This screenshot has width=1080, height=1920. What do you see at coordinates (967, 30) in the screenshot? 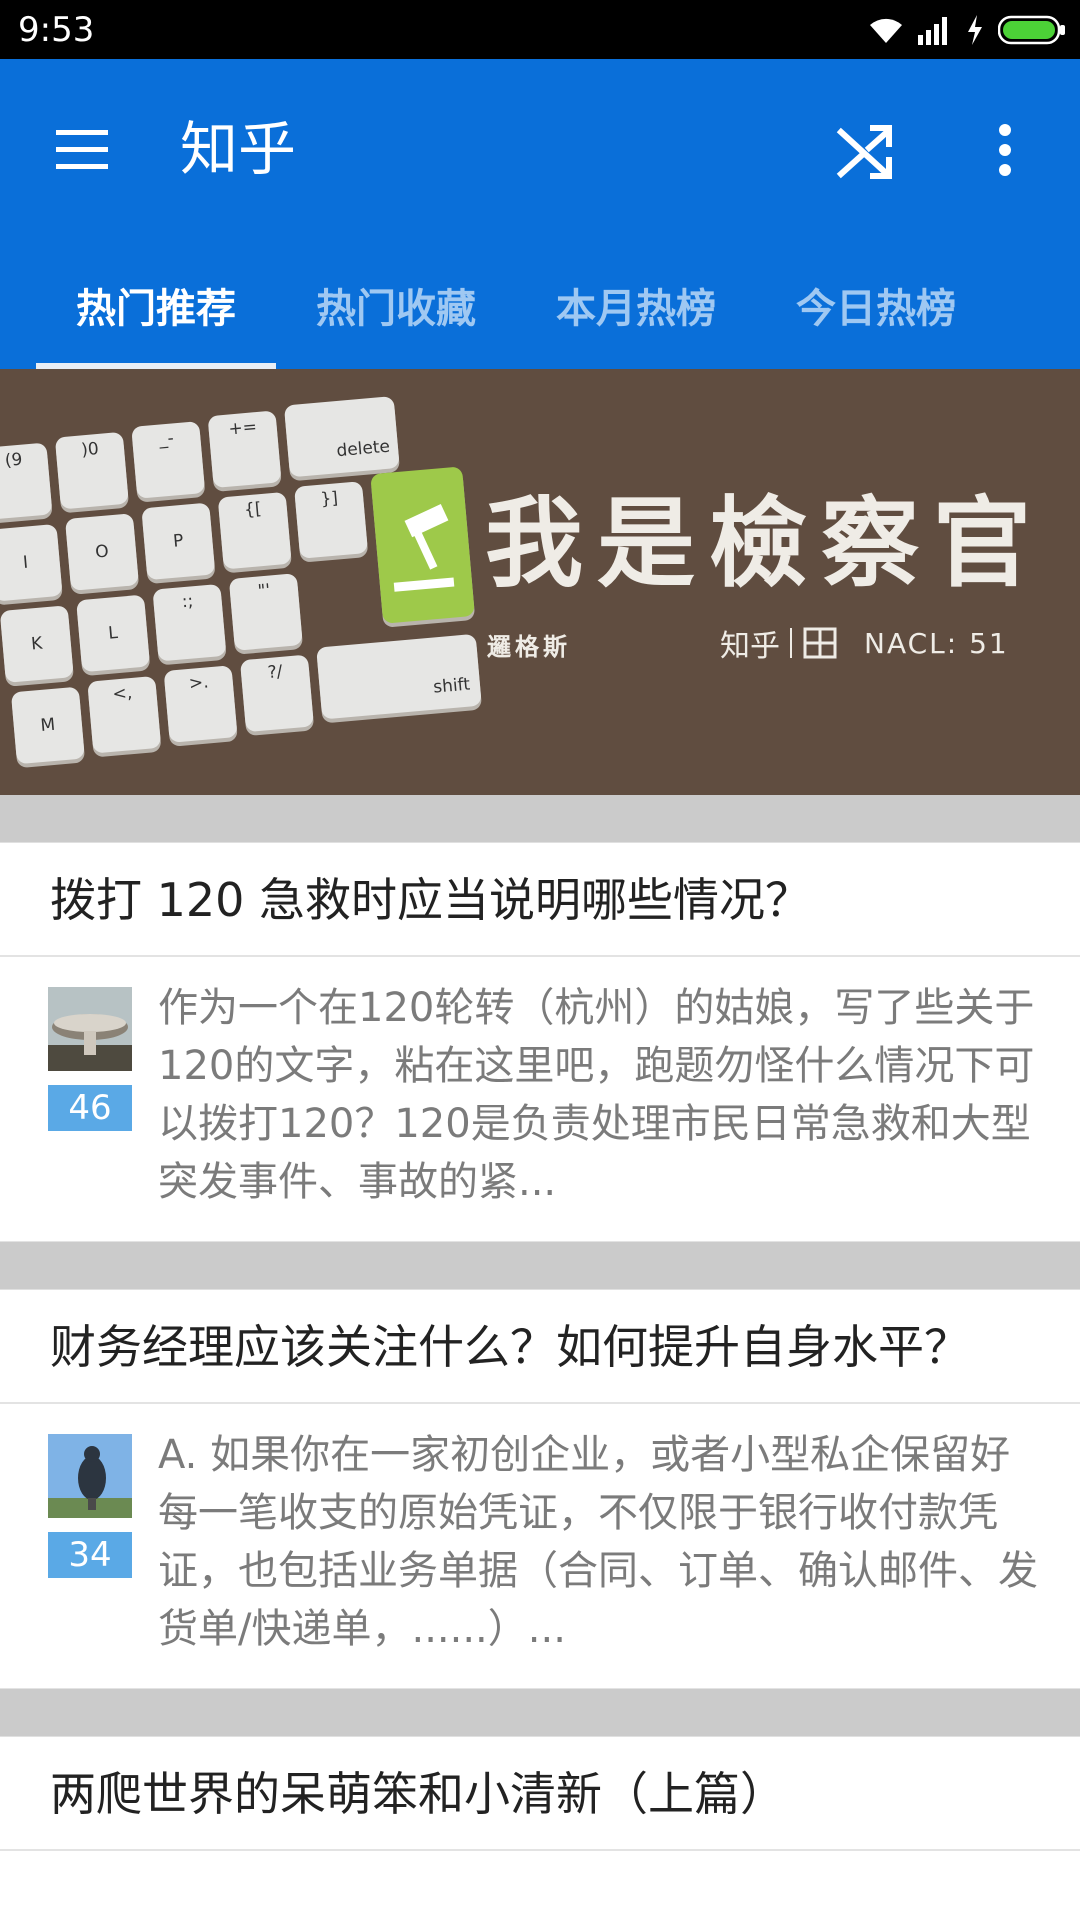
I see `status-icons` at bounding box center [967, 30].